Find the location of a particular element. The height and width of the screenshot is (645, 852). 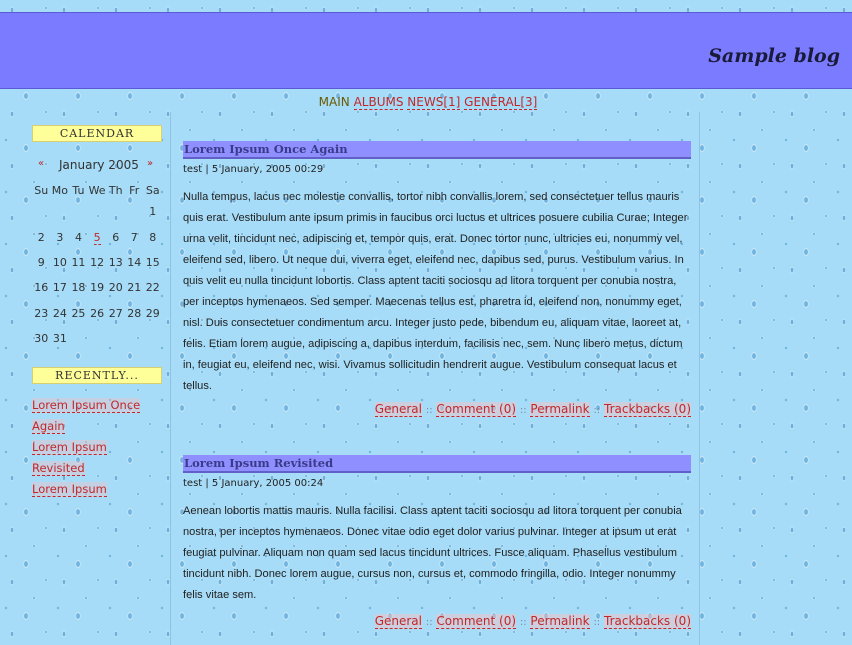

calendar-week-row: 30 31 is located at coordinates (97, 338).